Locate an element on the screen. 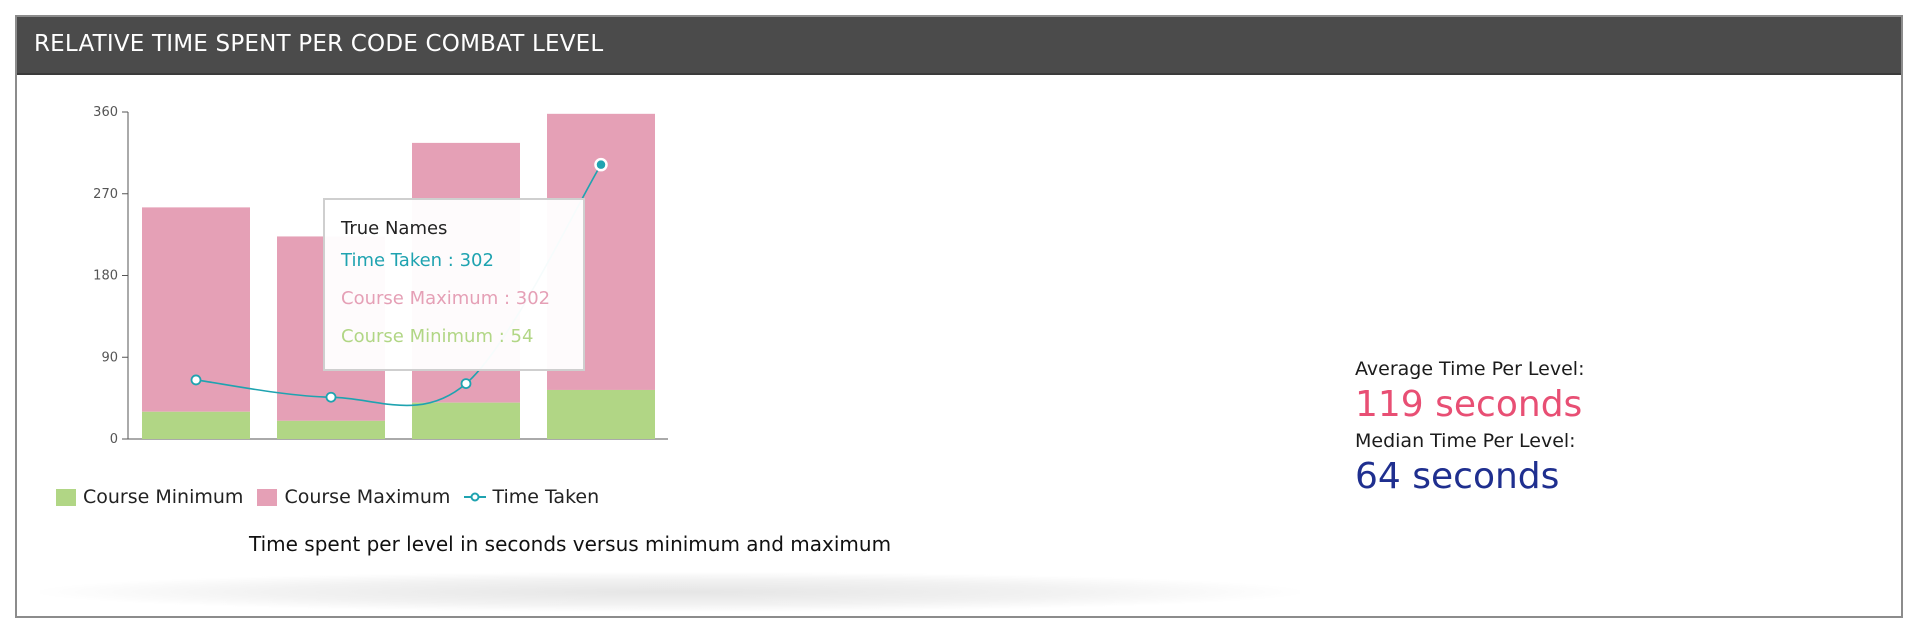 Image resolution: width=1920 pixels, height=624 pixels. y-tick-label: 360 is located at coordinates (105, 112).